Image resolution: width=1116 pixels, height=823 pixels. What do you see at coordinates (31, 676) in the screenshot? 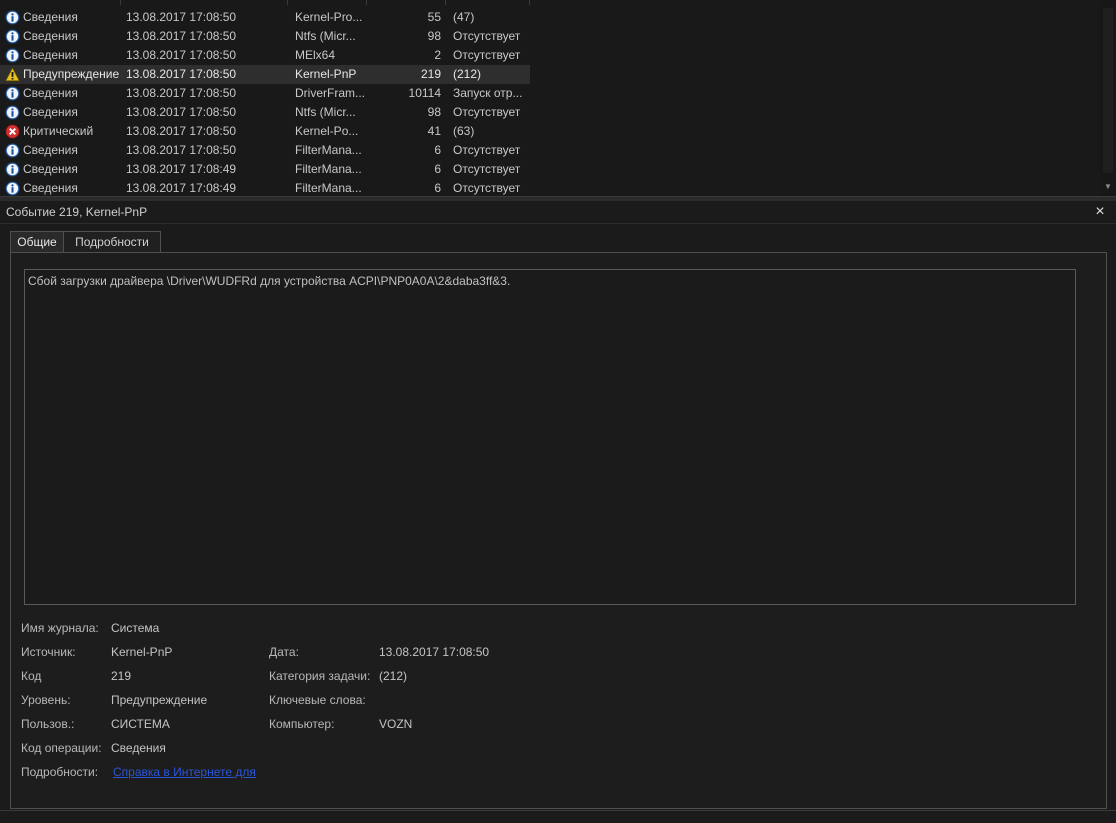
I see `code-label: Код` at bounding box center [31, 676].